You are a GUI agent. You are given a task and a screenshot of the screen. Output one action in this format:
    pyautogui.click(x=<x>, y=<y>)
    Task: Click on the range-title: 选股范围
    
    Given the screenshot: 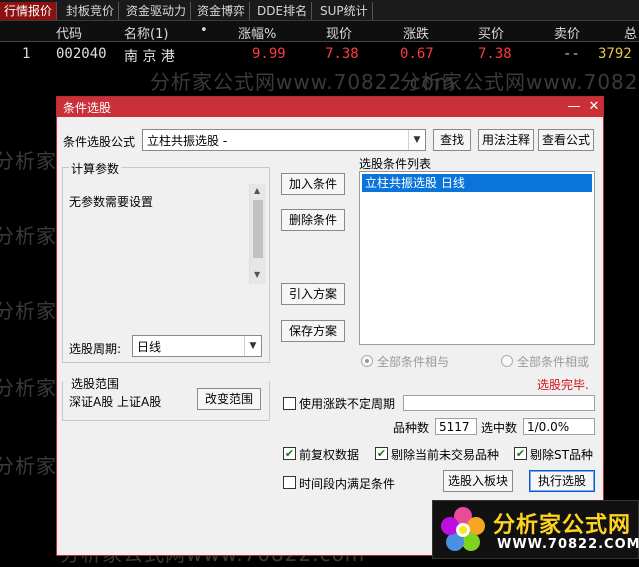 What is the action you would take?
    pyautogui.click(x=95, y=383)
    